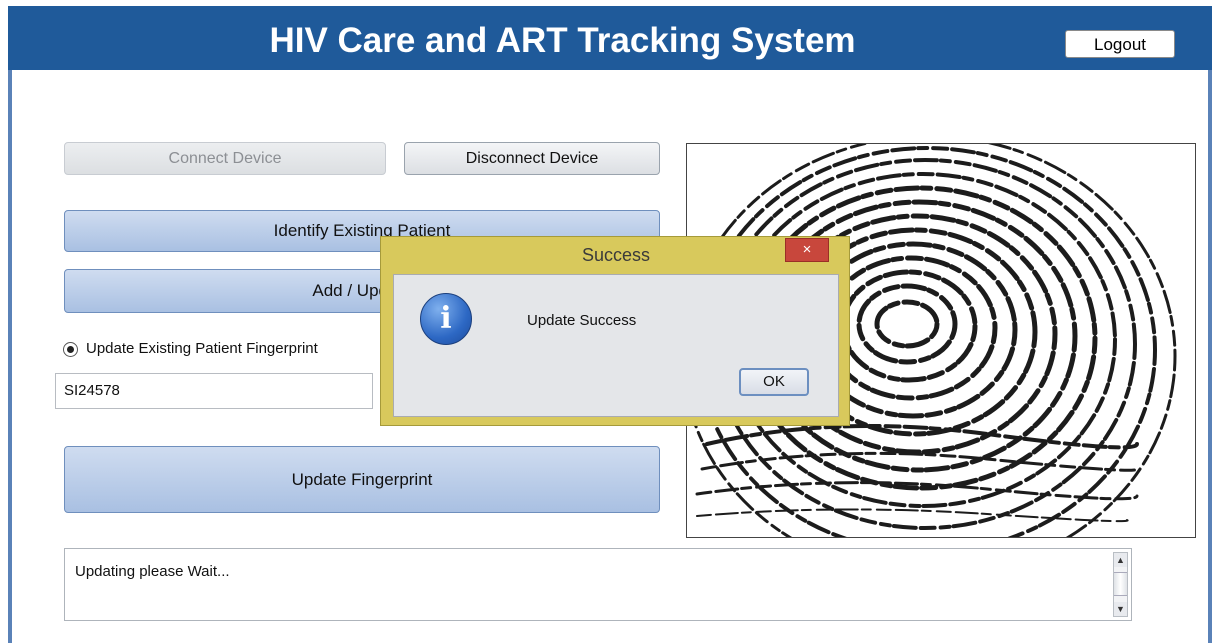 The width and height of the screenshot is (1214, 643). What do you see at coordinates (562, 40) in the screenshot?
I see `app-title: HIV Care and ART Tracking System` at bounding box center [562, 40].